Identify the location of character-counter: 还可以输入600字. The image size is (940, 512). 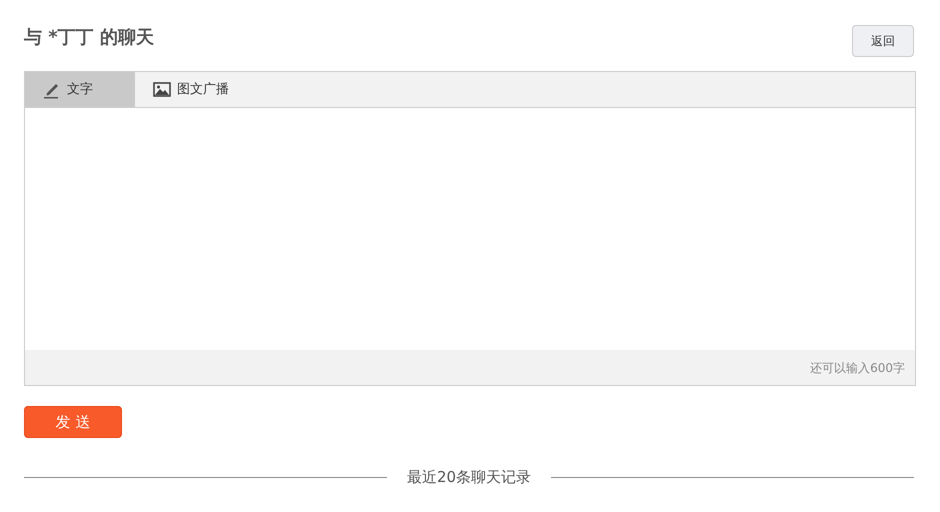
(857, 368).